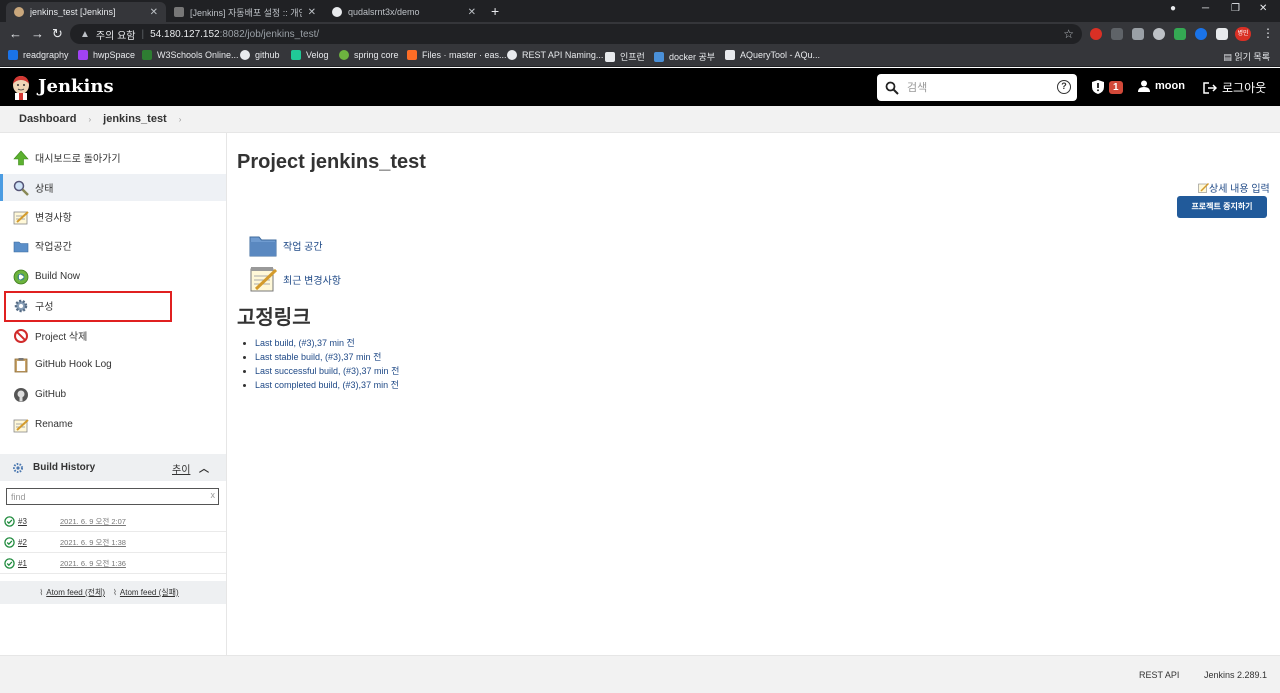  Describe the element at coordinates (113, 394) in the screenshot. I see `task-github: GitHub` at that location.